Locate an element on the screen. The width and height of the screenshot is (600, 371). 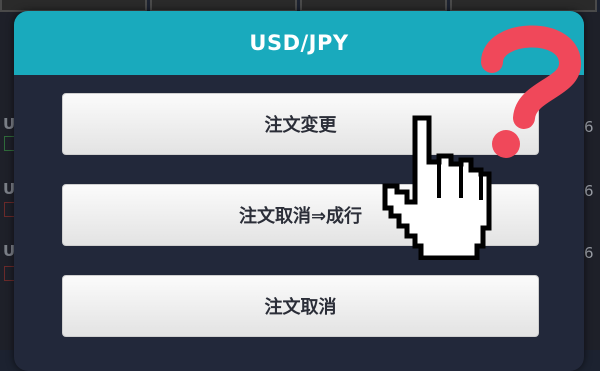
hand-pointer-icon is located at coordinates (437, 187).